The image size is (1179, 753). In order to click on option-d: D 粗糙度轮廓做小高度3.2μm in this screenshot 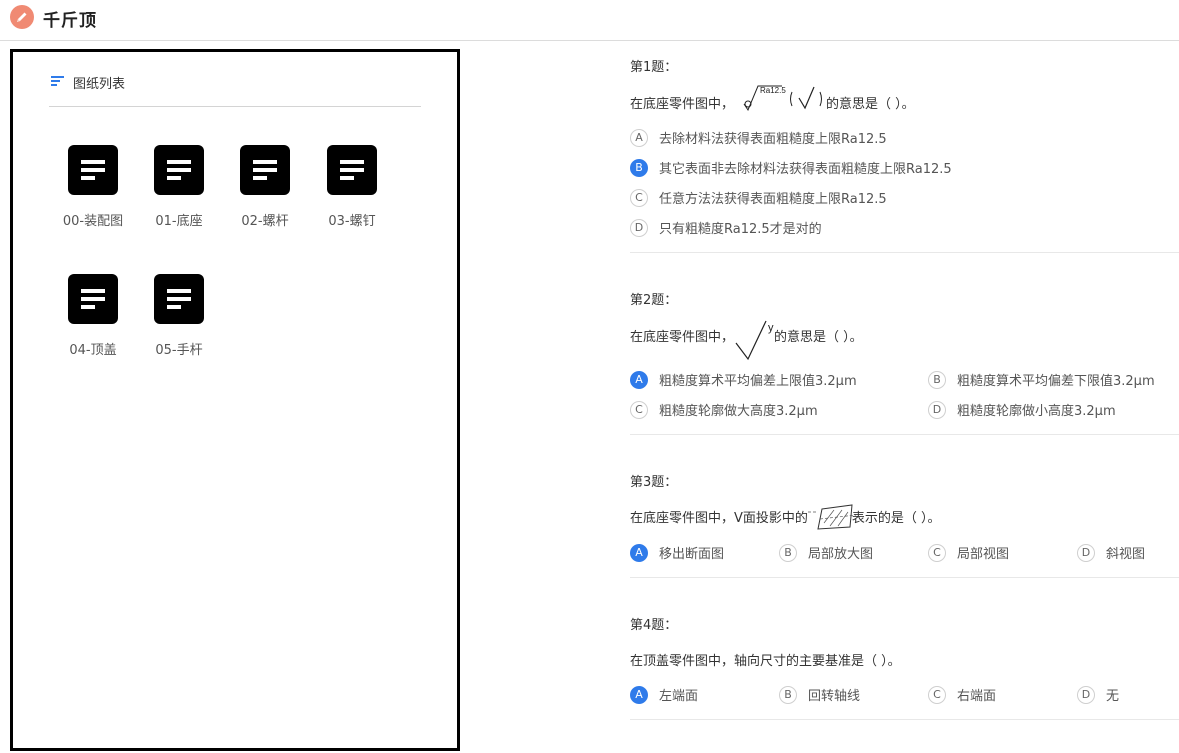, I will do `click(1022, 409)`.